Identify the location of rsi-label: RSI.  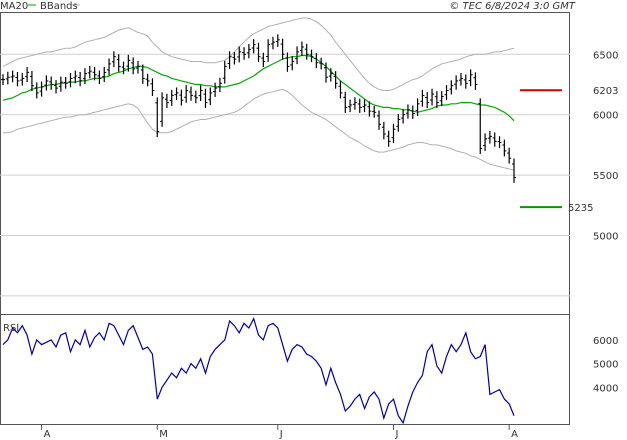
(11, 328).